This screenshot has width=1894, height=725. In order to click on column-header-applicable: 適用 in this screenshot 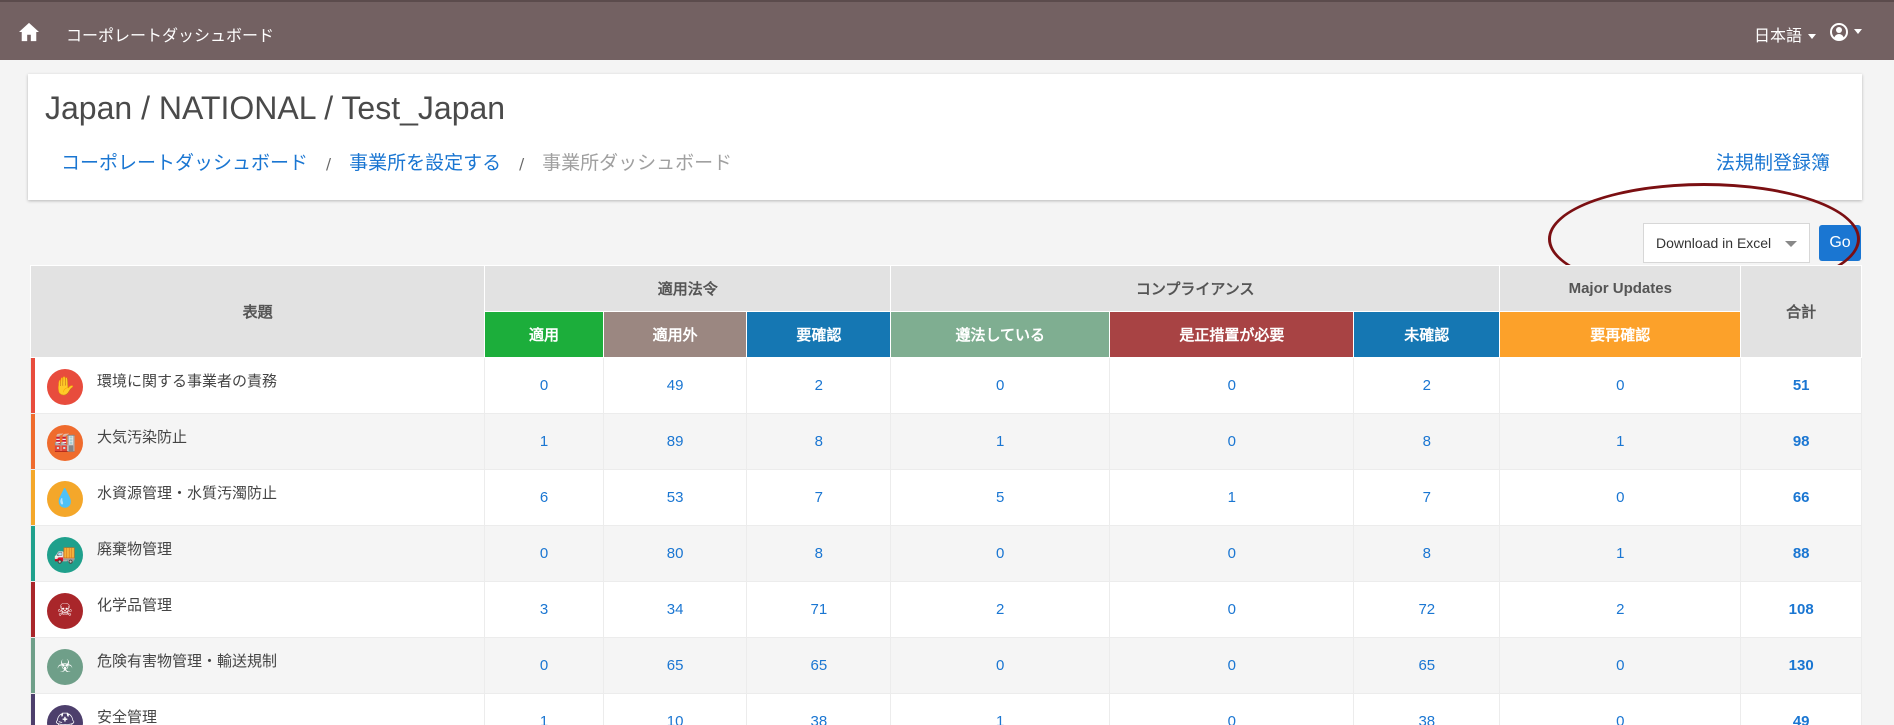, I will do `click(544, 334)`.